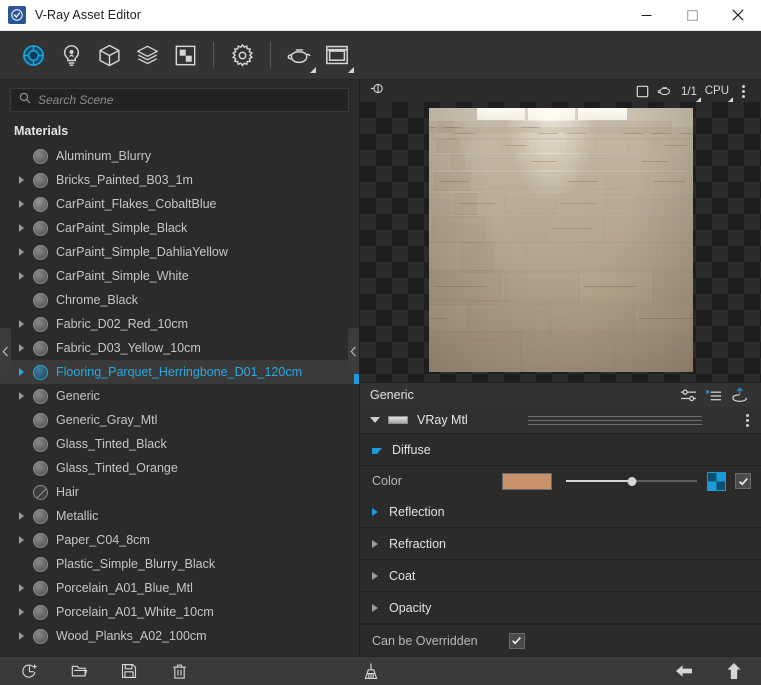 The width and height of the screenshot is (761, 685). What do you see at coordinates (242, 55) in the screenshot?
I see `settings-tab` at bounding box center [242, 55].